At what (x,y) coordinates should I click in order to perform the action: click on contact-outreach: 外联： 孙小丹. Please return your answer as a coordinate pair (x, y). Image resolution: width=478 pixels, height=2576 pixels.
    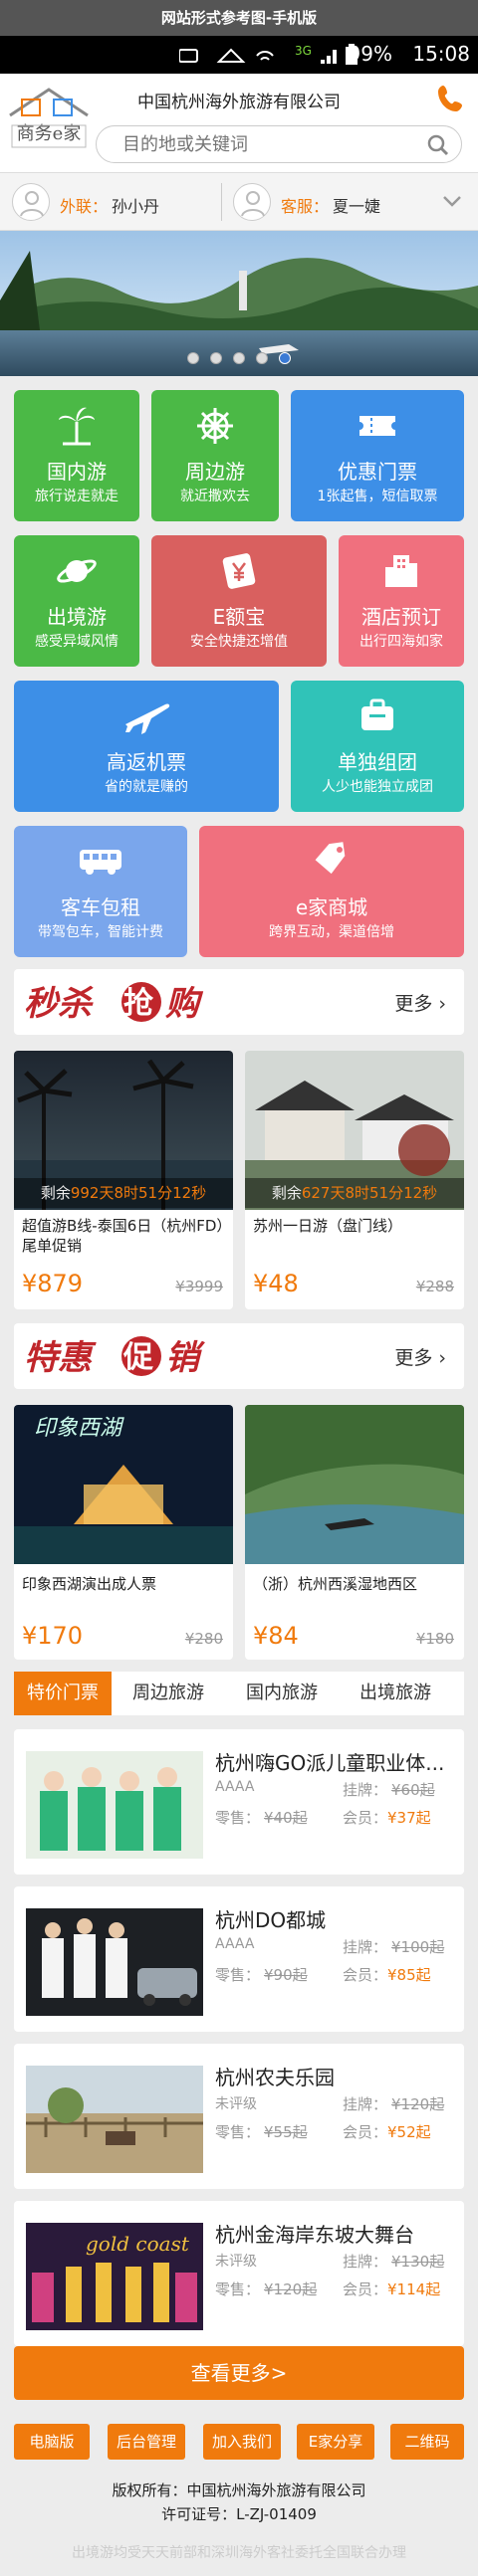
    Looking at the image, I should click on (111, 203).